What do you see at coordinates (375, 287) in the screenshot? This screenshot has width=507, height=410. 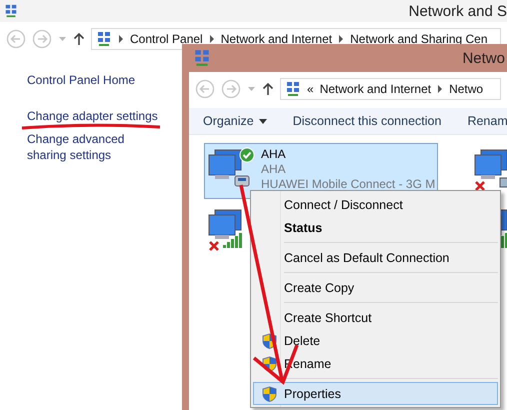 I see `menu-item: Create Copy` at bounding box center [375, 287].